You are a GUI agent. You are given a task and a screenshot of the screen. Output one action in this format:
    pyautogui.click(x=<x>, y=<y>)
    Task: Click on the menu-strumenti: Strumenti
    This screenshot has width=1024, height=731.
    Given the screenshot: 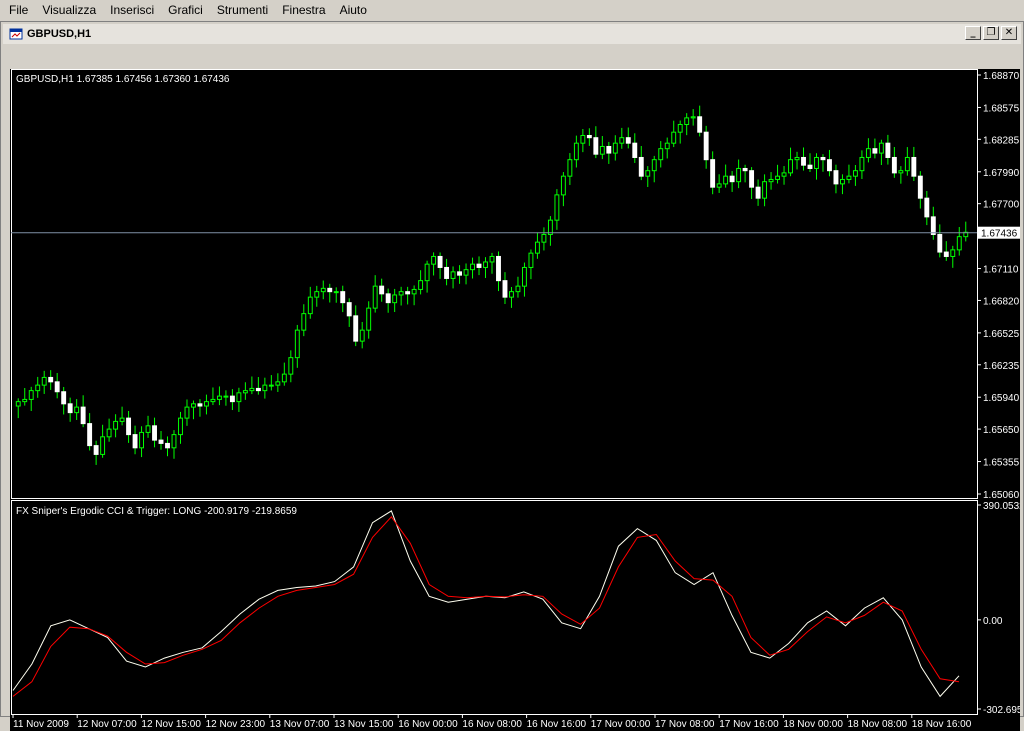 What is the action you would take?
    pyautogui.click(x=242, y=10)
    